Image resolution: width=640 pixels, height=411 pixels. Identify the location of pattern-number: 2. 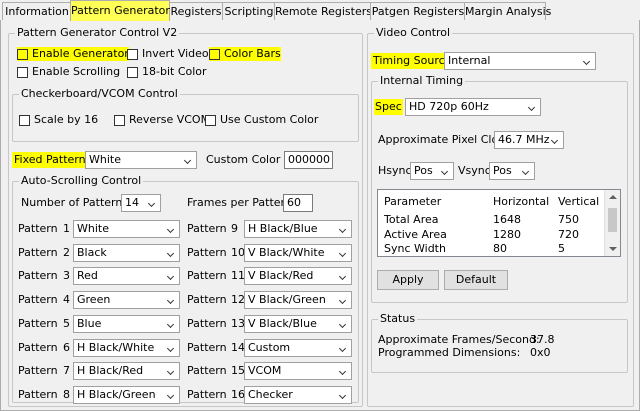
(66, 252).